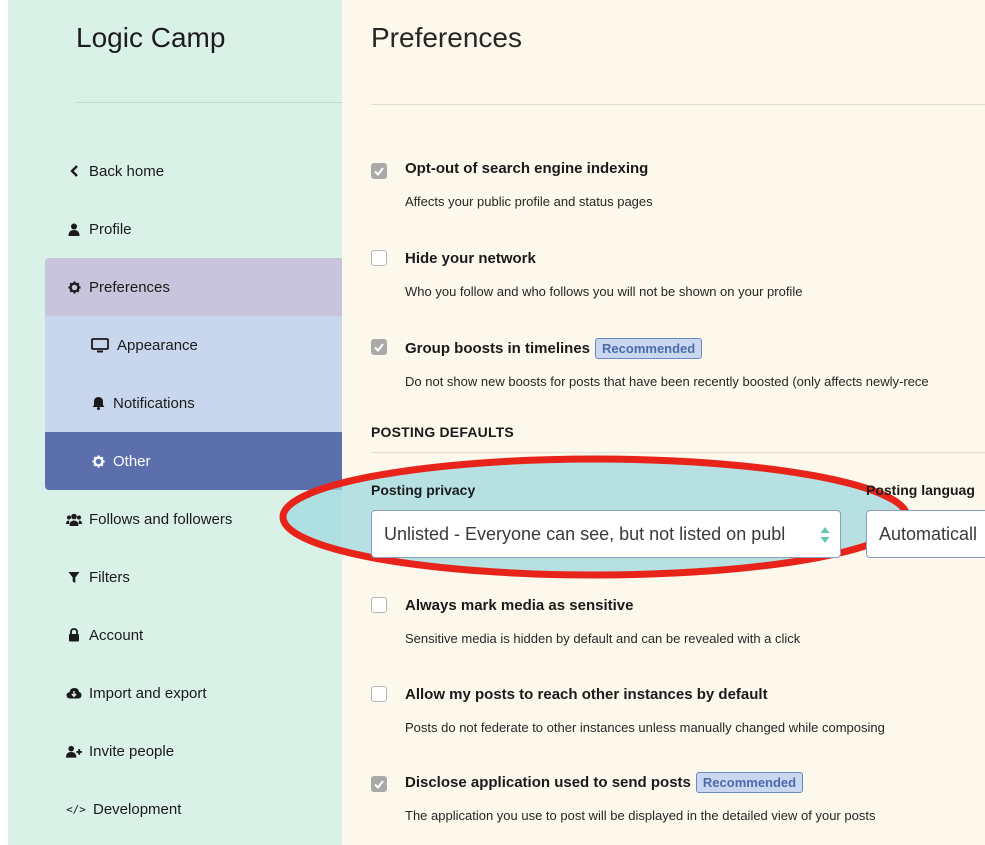 Image resolution: width=985 pixels, height=845 pixels. I want to click on sidebar-item-label: Profile, so click(110, 229).